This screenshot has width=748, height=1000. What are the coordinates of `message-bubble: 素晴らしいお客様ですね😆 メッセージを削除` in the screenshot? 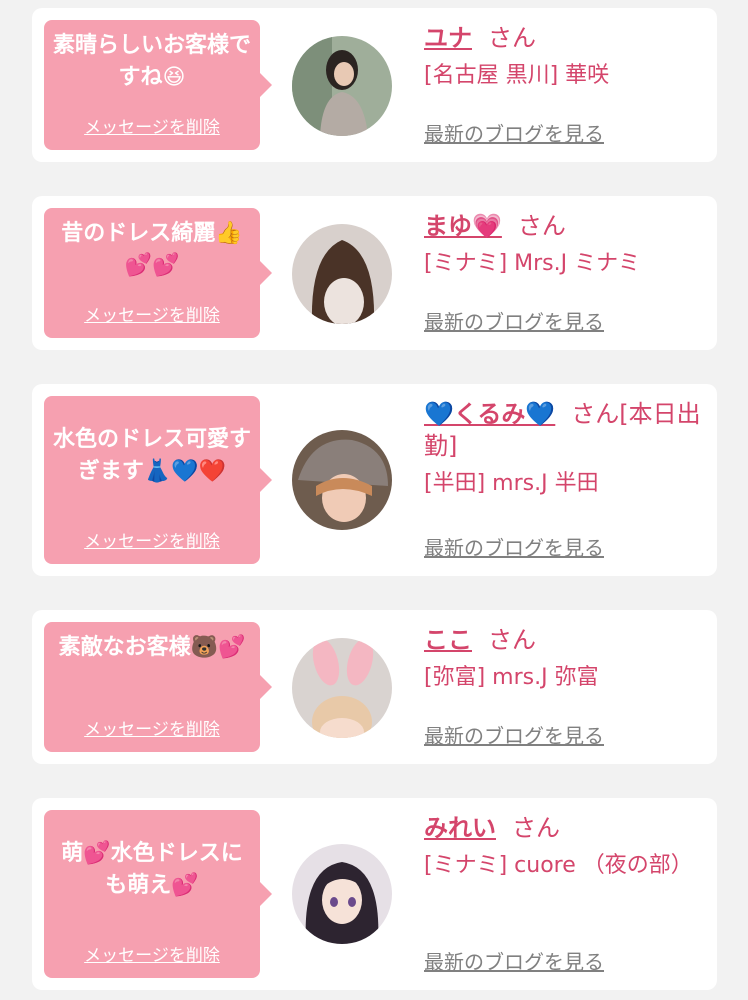 It's located at (158, 85).